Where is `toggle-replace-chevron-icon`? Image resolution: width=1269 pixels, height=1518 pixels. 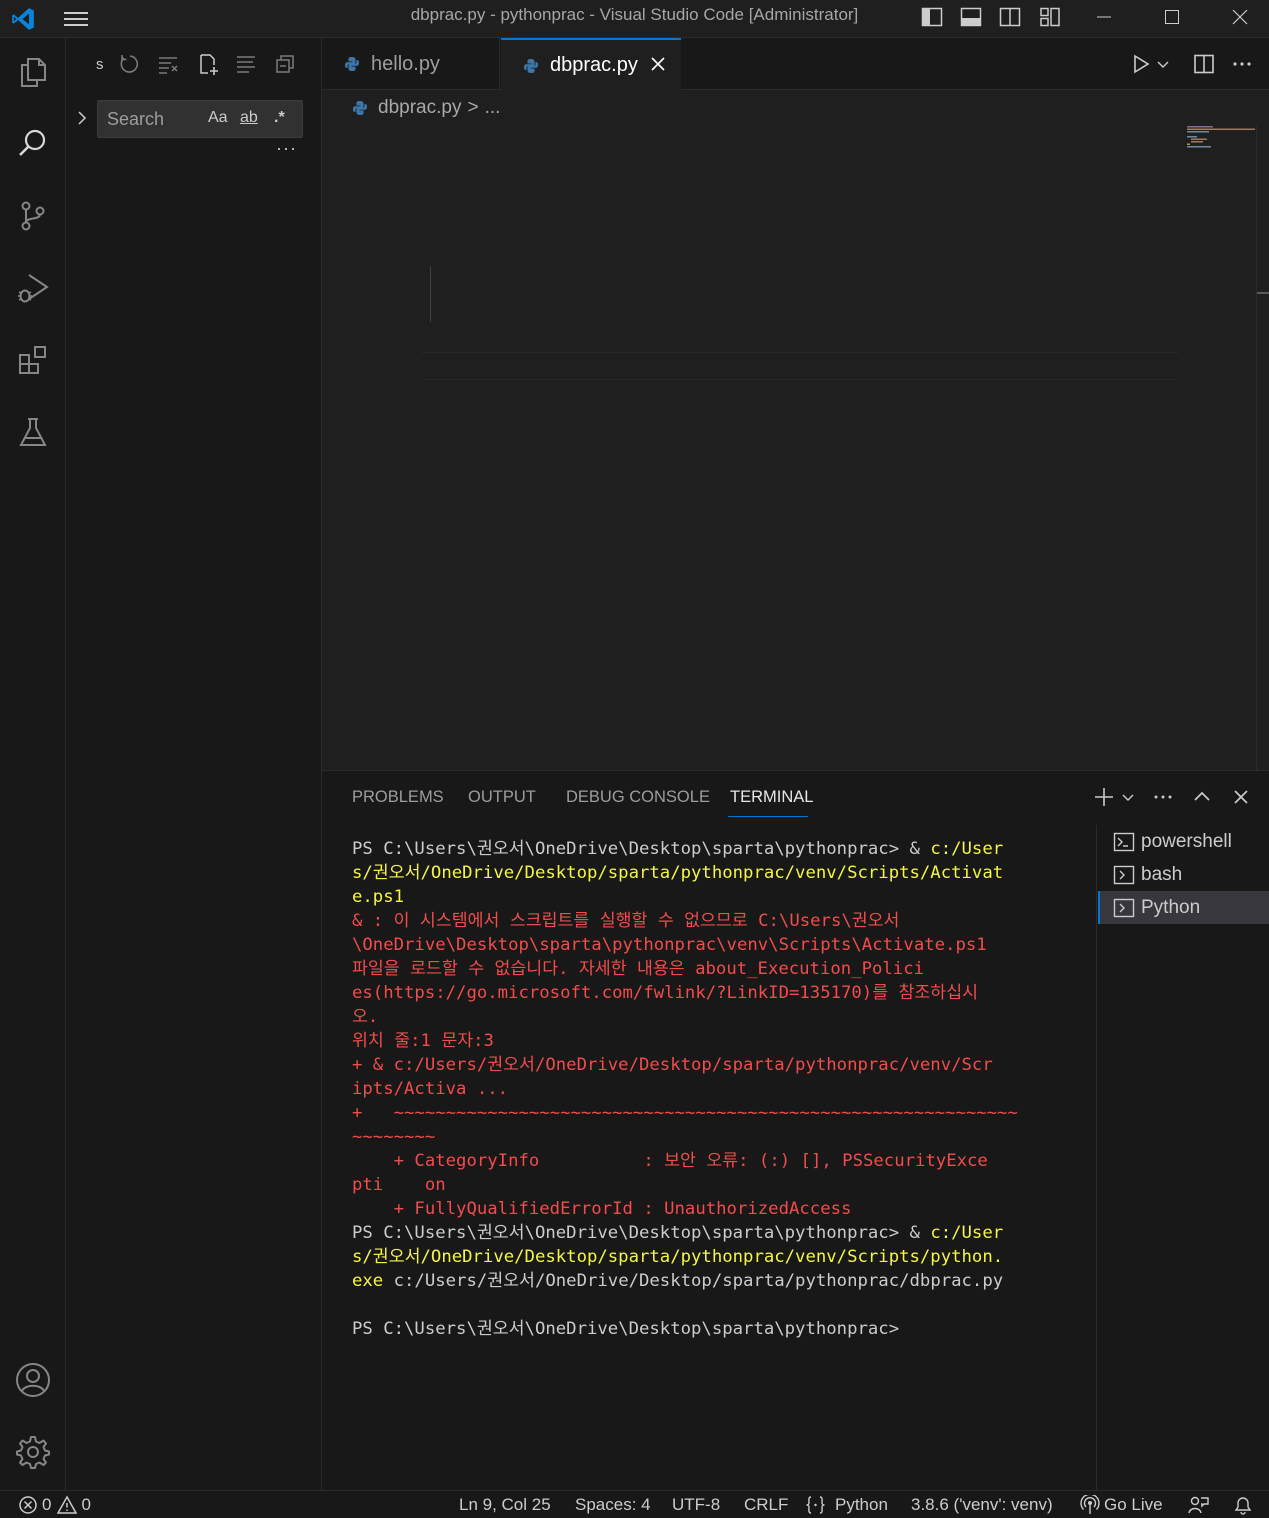
toggle-replace-chevron-icon is located at coordinates (82, 118).